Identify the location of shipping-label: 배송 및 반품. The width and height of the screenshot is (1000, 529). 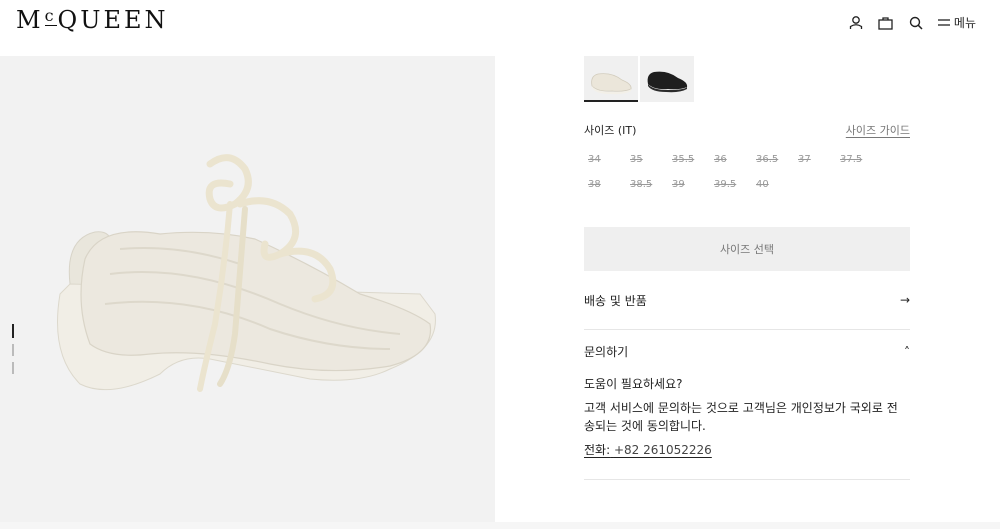
(615, 300).